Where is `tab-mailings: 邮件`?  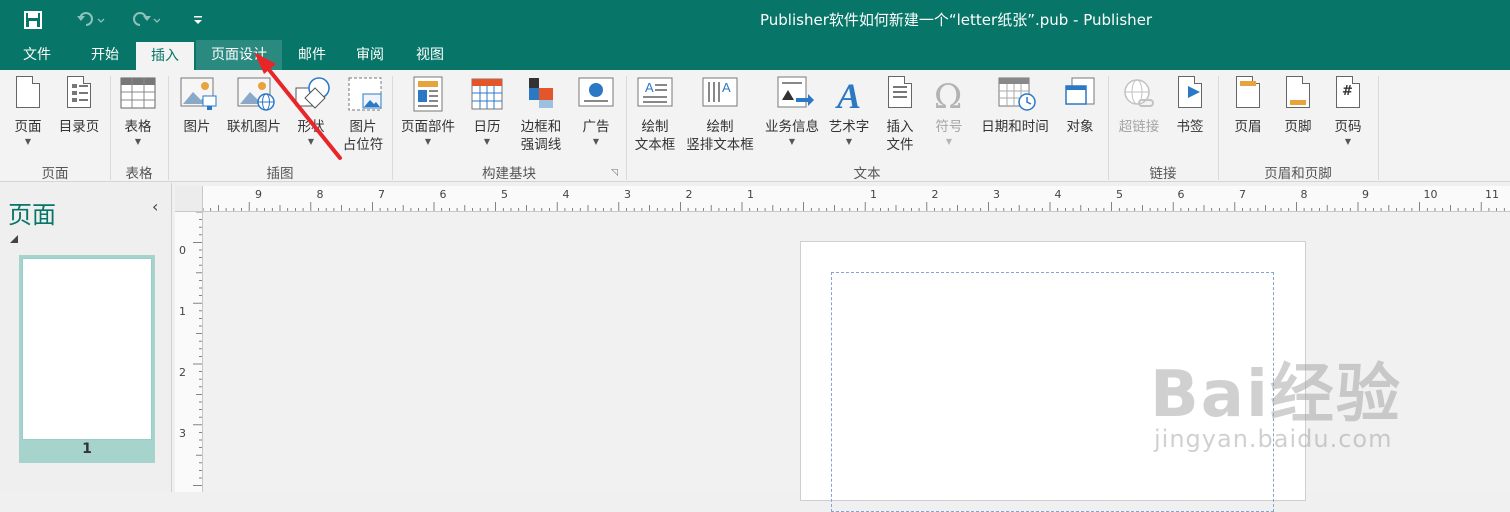
tab-mailings: 邮件 is located at coordinates (312, 55).